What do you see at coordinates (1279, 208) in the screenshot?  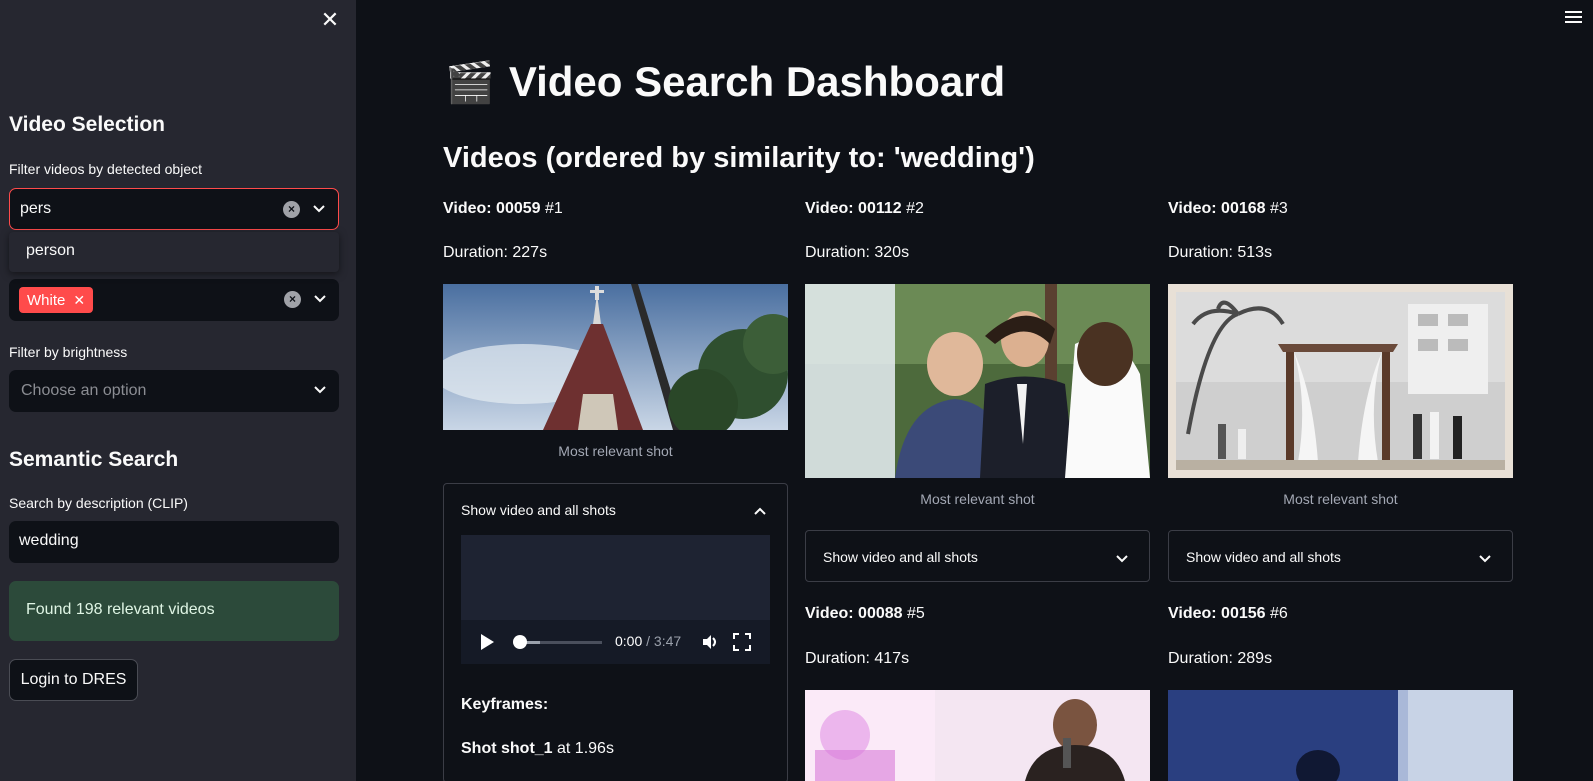 I see `video-rank: #3` at bounding box center [1279, 208].